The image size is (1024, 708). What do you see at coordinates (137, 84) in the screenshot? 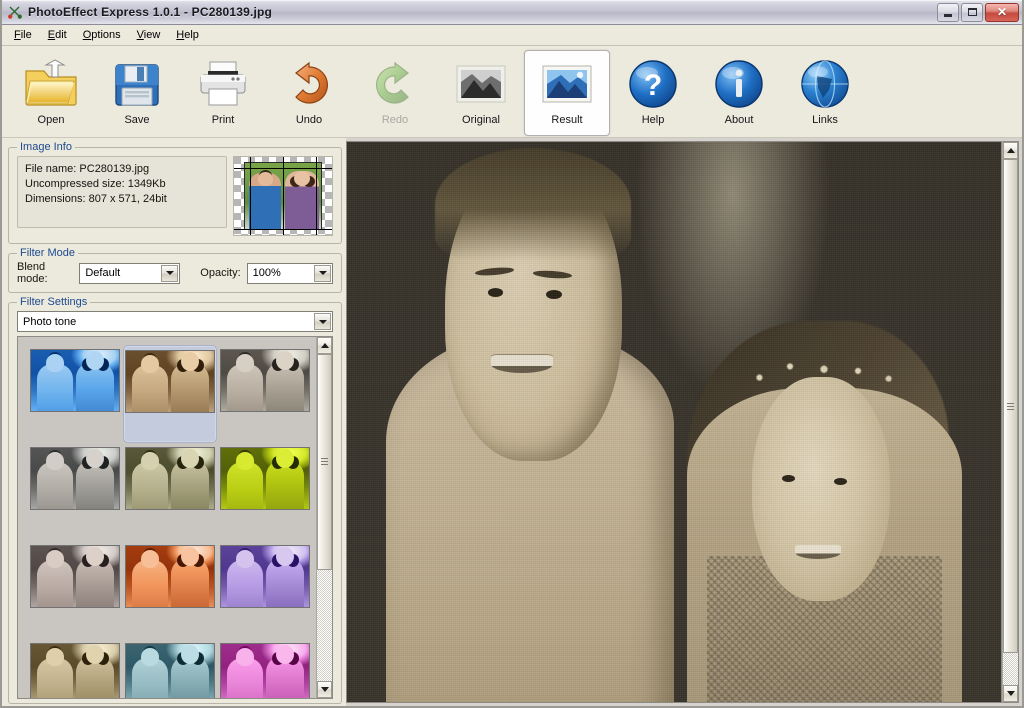
I see `floppy-disk-icon` at bounding box center [137, 84].